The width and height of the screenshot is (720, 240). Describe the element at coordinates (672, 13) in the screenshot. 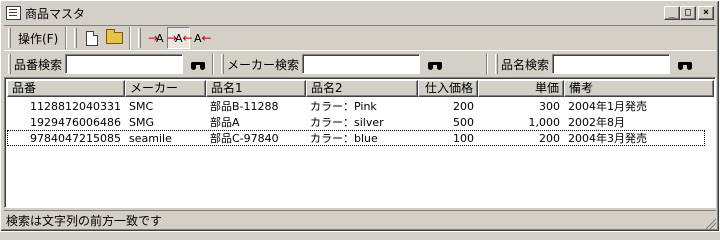

I see `minimize-button: _` at that location.